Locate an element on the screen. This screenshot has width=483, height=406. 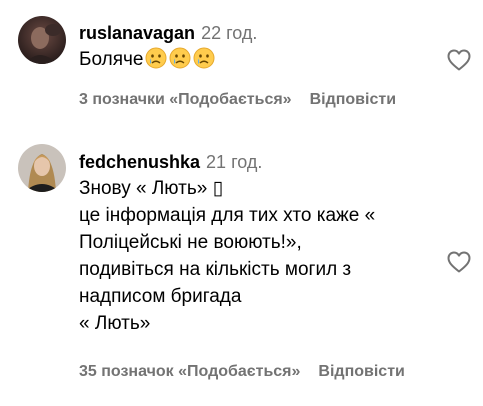
timestamp: 21 год. is located at coordinates (234, 162).